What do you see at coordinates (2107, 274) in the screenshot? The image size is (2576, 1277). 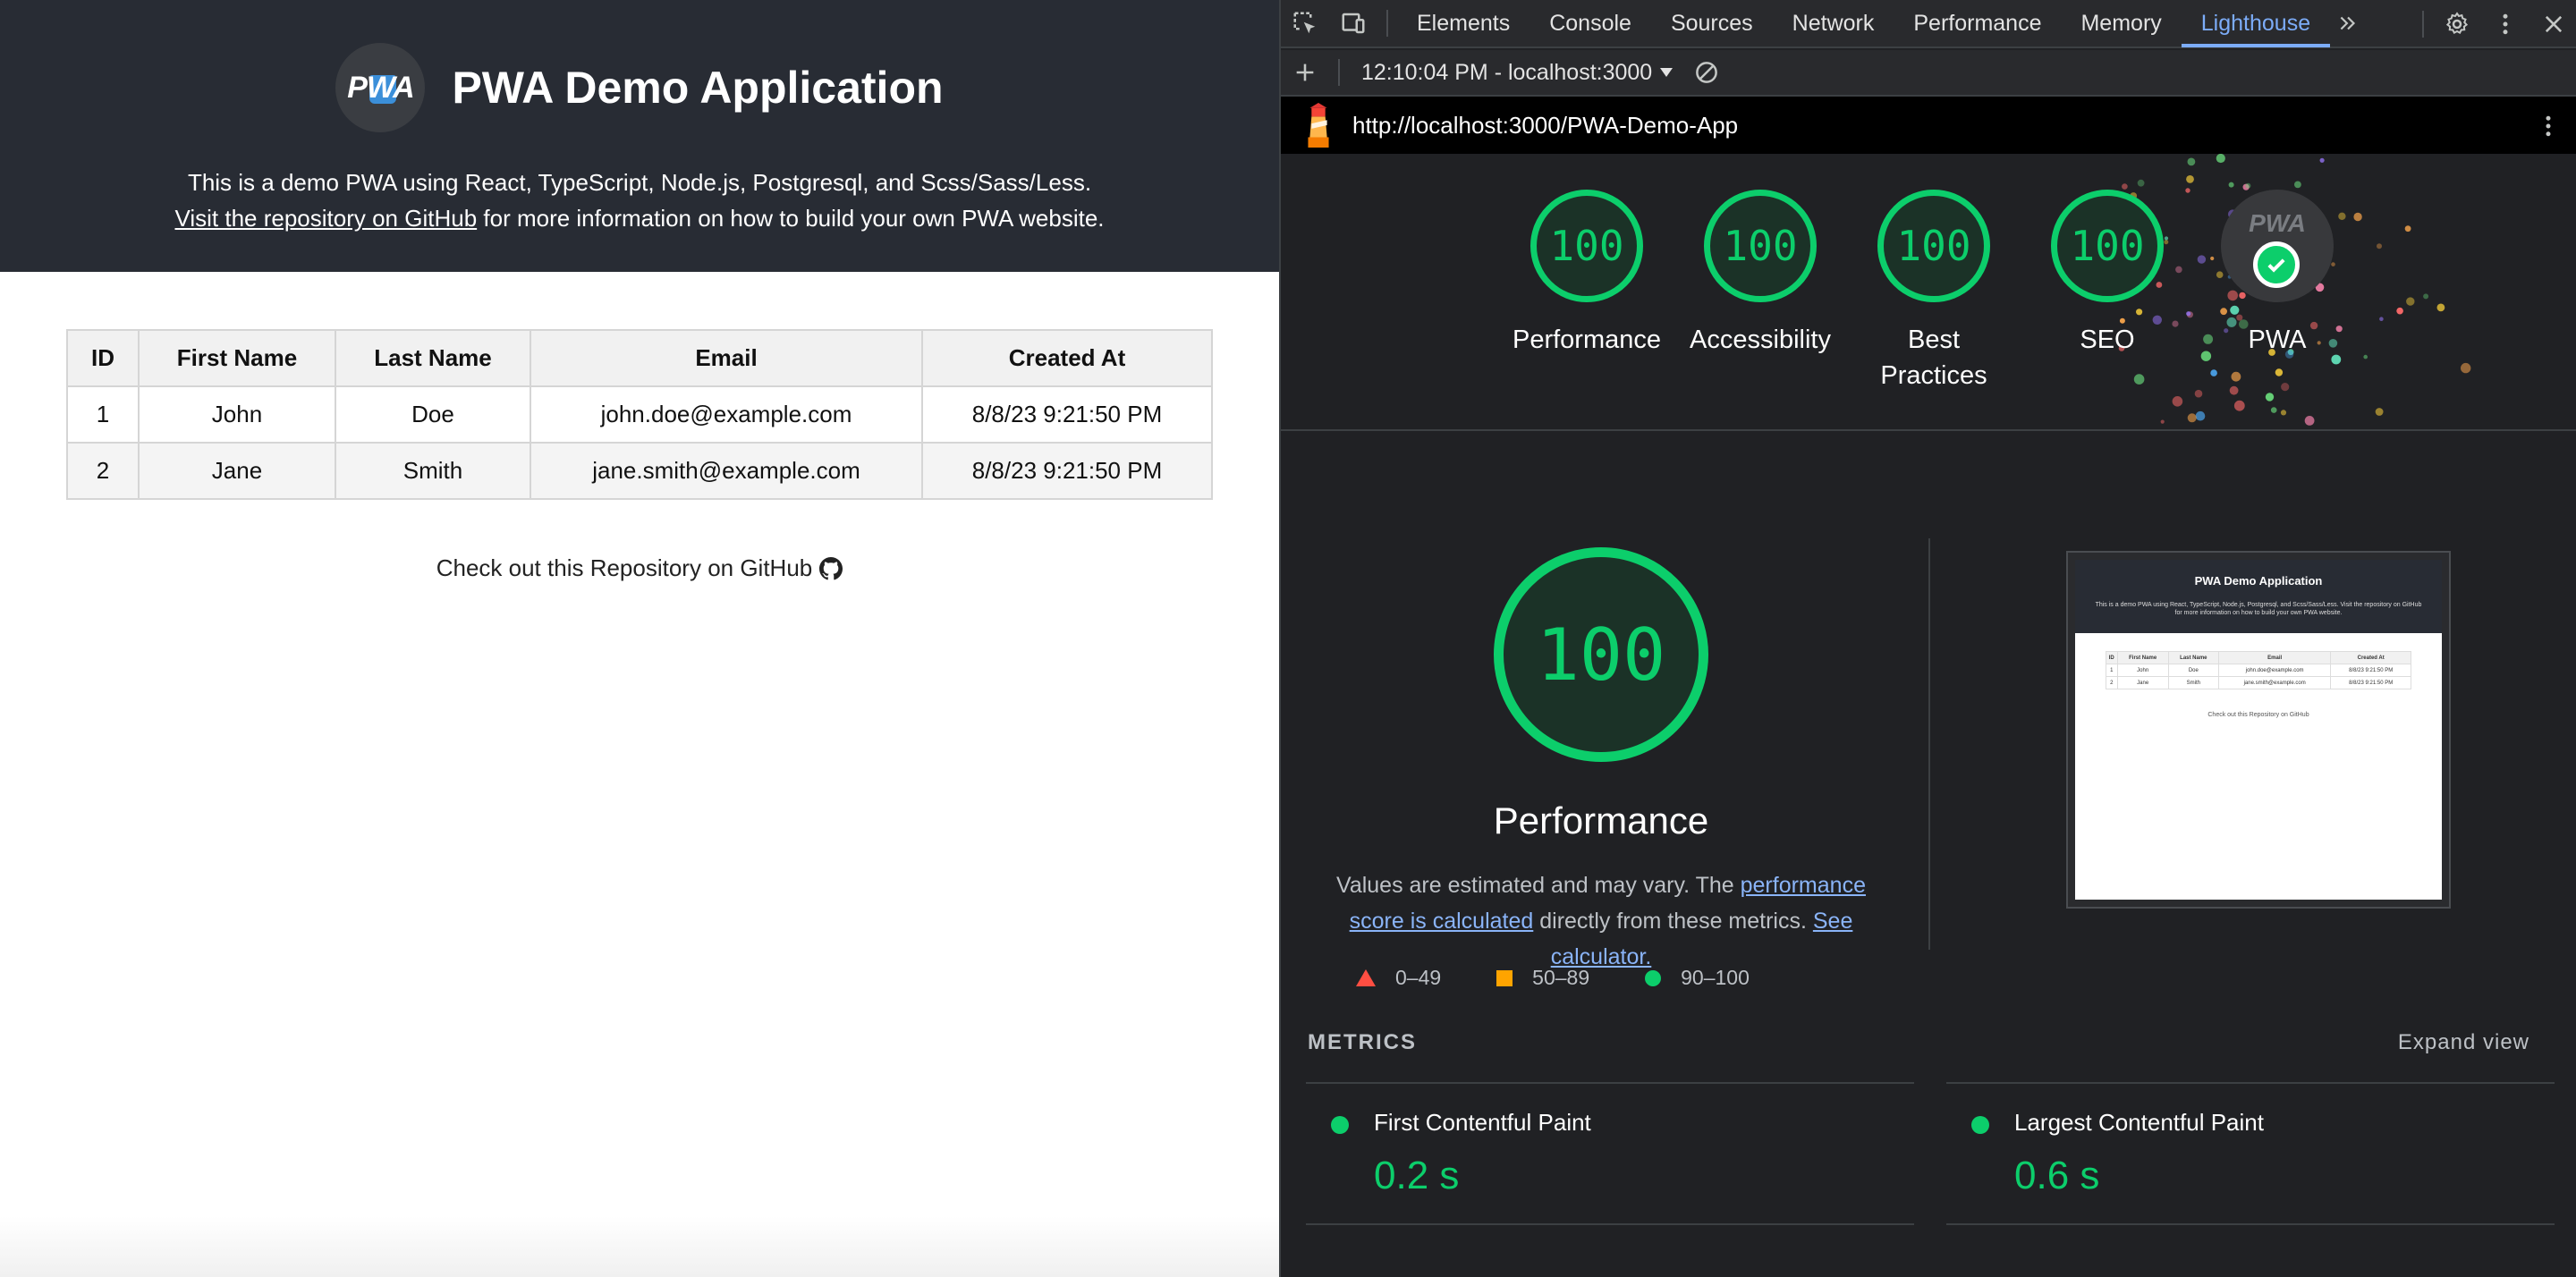 I see `gauge-seo: 100 SEO` at bounding box center [2107, 274].